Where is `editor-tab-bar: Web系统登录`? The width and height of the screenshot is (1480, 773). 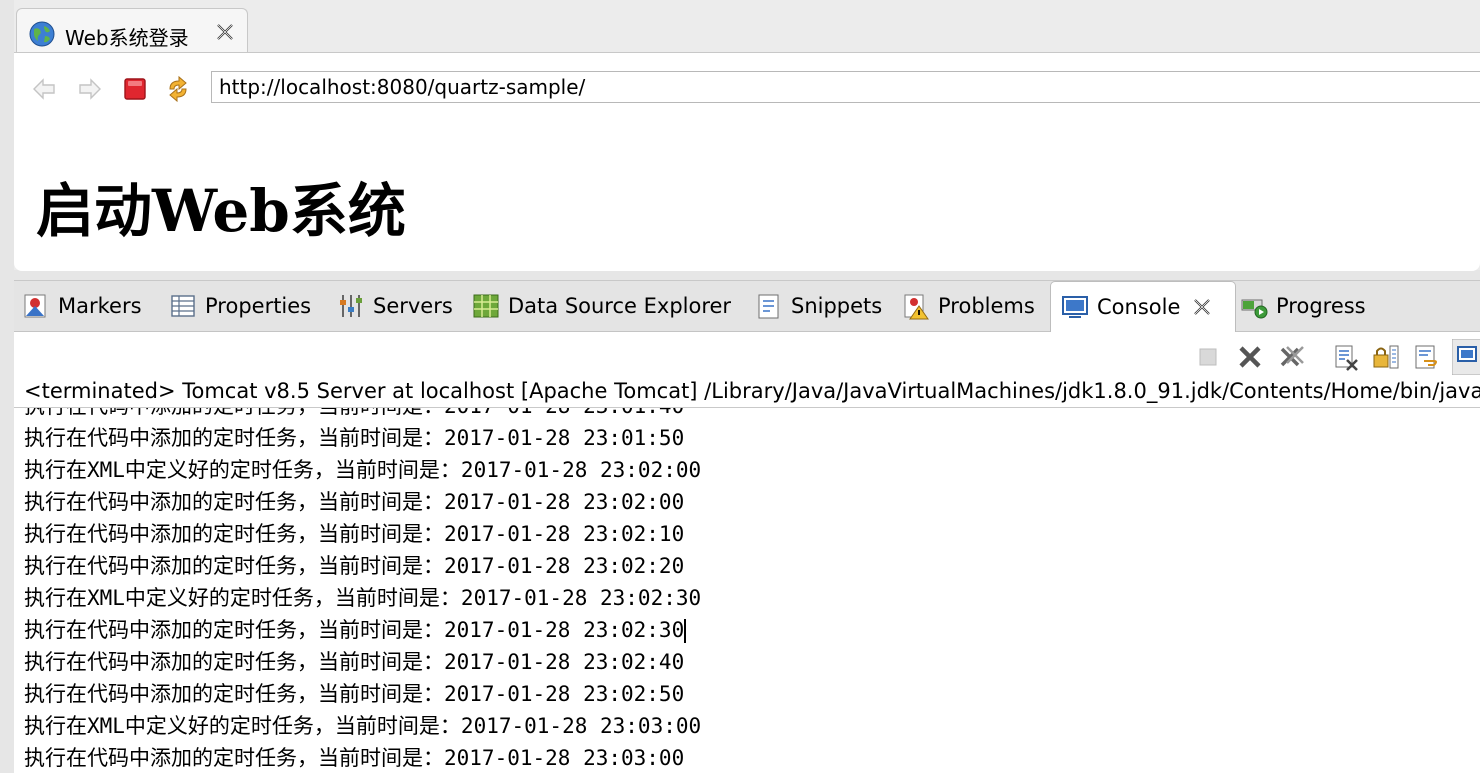 editor-tab-bar: Web系统登录 is located at coordinates (747, 27).